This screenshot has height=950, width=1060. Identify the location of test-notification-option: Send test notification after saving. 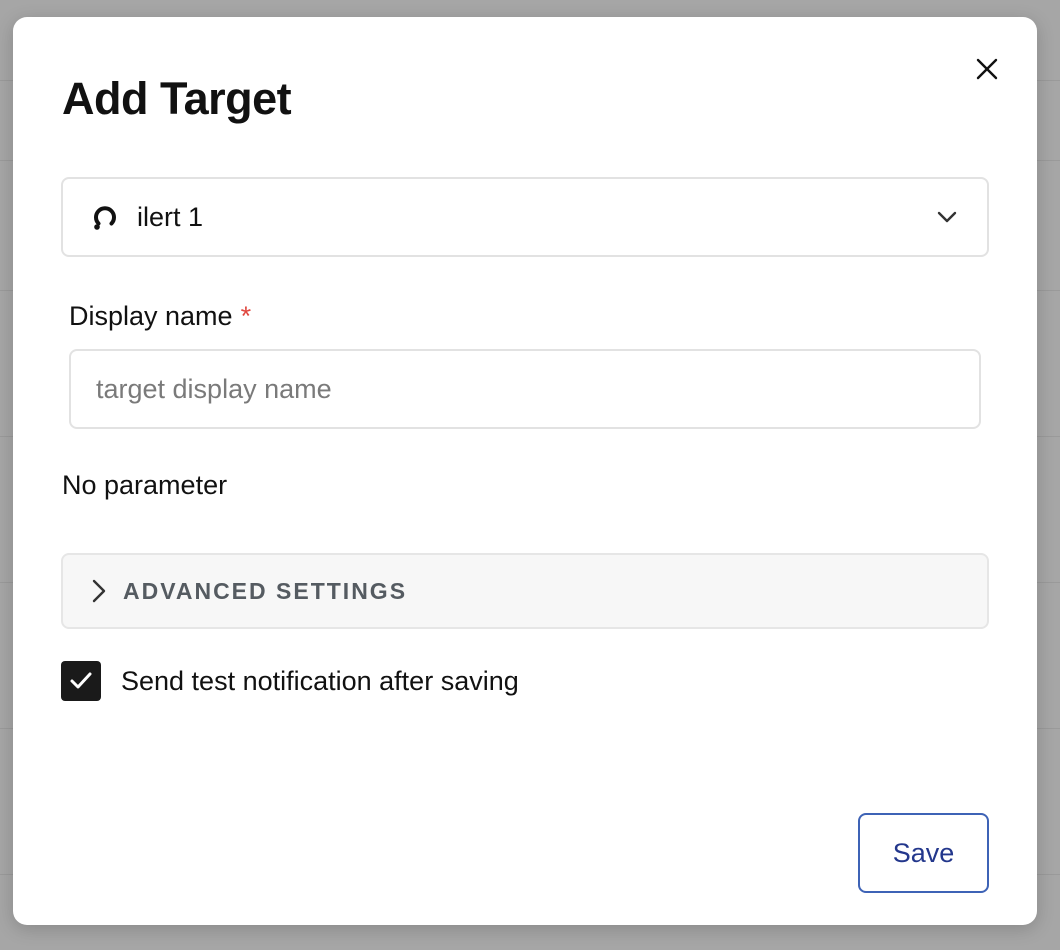
(290, 681).